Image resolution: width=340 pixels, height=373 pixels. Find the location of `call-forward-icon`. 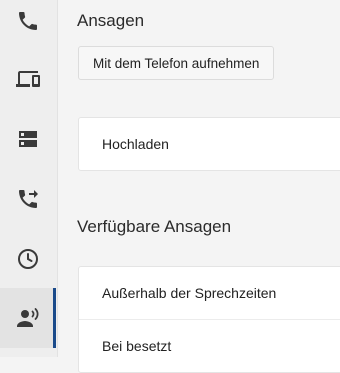

call-forward-icon is located at coordinates (28, 199).